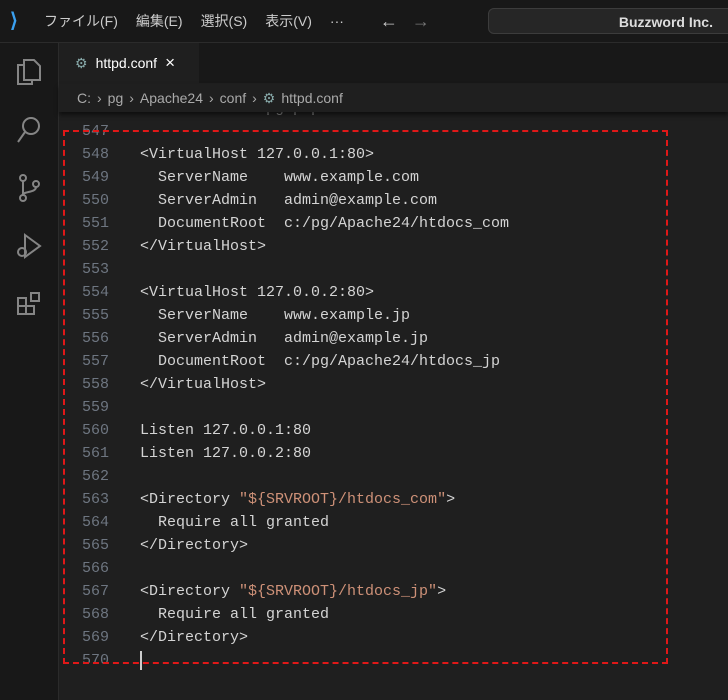 The image size is (728, 700). What do you see at coordinates (389, 453) in the screenshot?
I see `code-line: 561 Listen 127.0.0.2:80` at bounding box center [389, 453].